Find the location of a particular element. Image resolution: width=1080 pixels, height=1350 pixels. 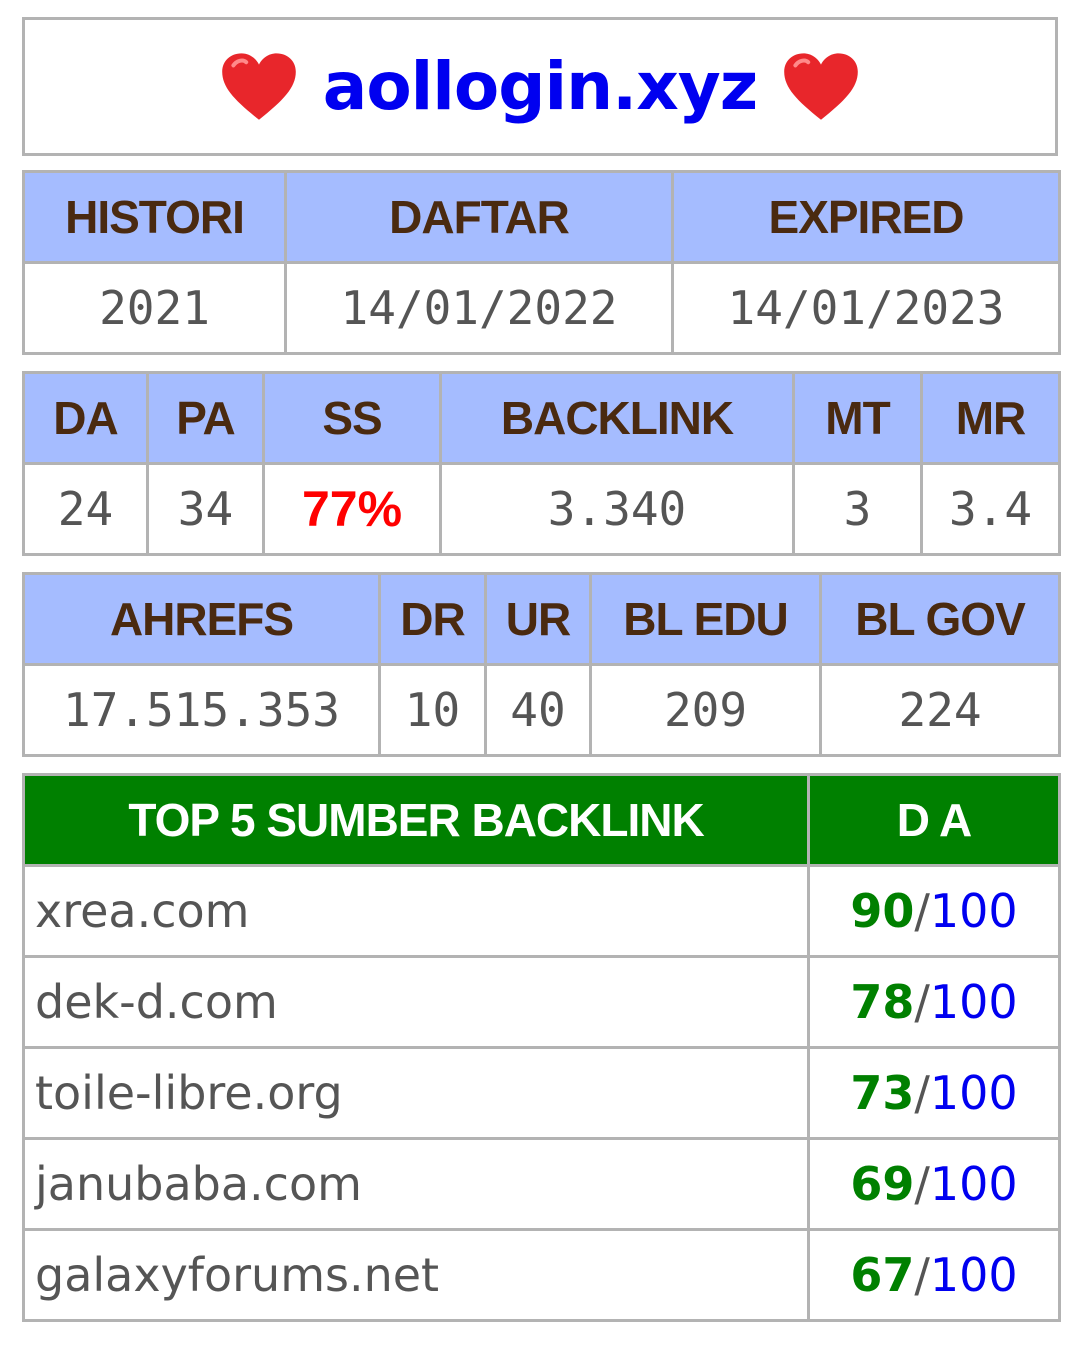

header-ur: UR is located at coordinates (538, 619).